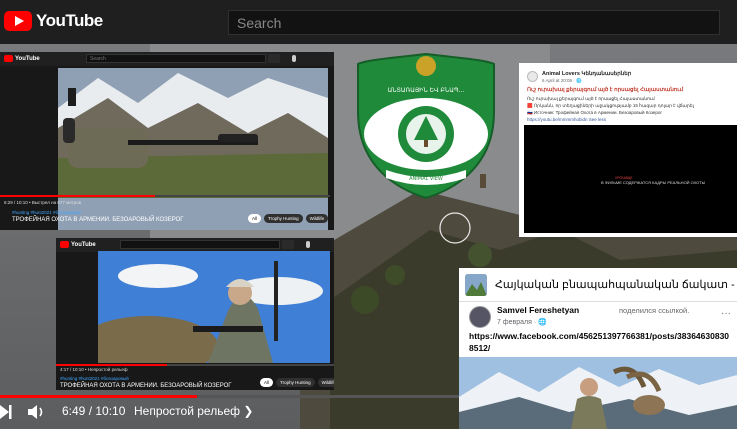 This screenshot has height=429, width=737. I want to click on author-avatar, so click(480, 317).